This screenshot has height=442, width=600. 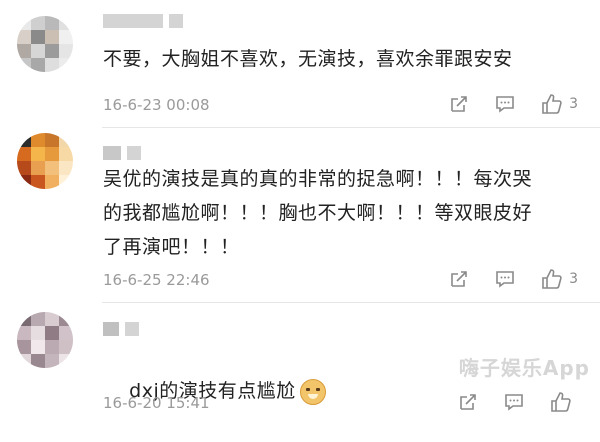 I want to click on comment-time: 16-6-20 15:41, so click(x=156, y=403).